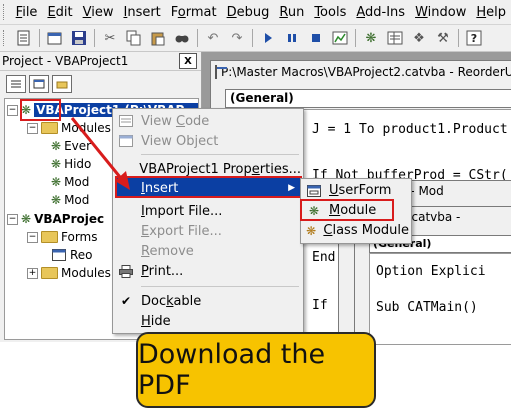 This screenshot has width=511, height=420. I want to click on code-line: End, so click(324, 257).